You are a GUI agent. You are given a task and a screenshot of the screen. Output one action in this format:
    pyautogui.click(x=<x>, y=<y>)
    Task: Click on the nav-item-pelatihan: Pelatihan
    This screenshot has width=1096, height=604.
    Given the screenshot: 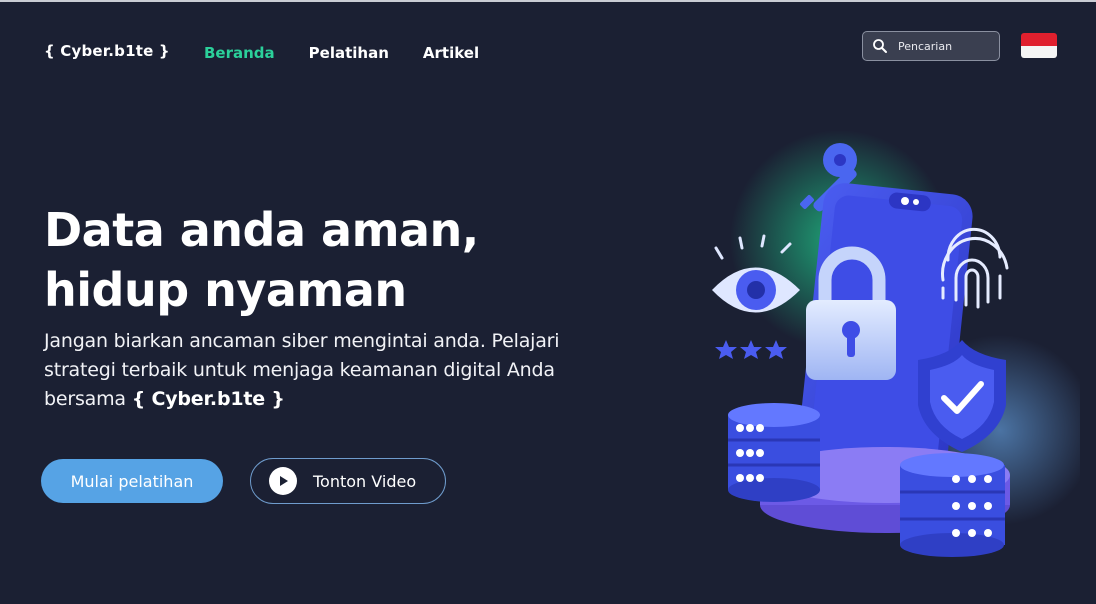 What is the action you would take?
    pyautogui.click(x=349, y=53)
    